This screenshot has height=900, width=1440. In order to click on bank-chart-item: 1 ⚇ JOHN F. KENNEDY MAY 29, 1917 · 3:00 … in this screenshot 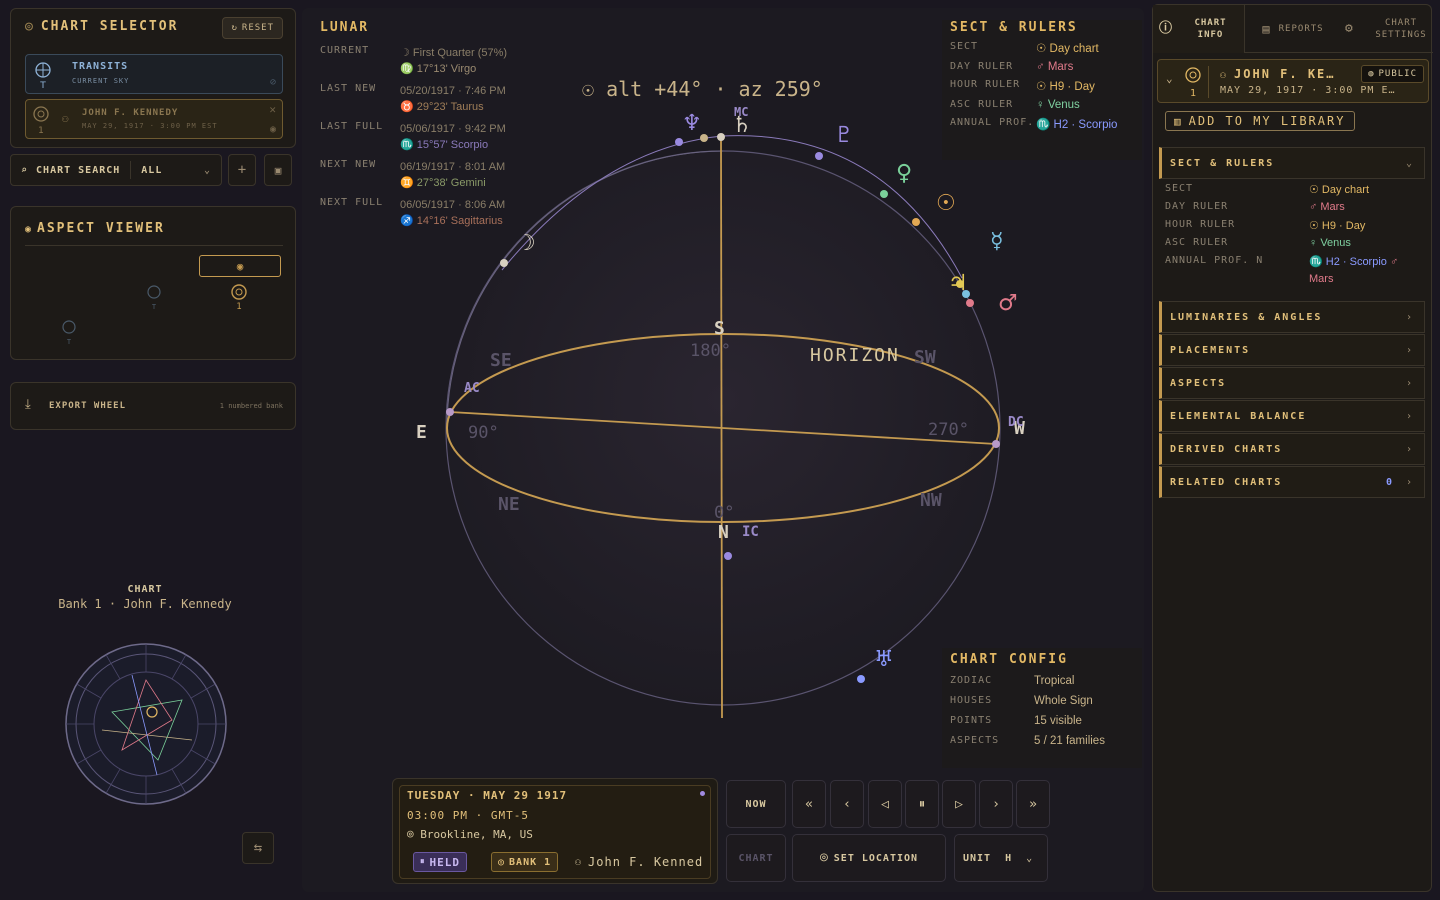, I will do `click(154, 119)`.